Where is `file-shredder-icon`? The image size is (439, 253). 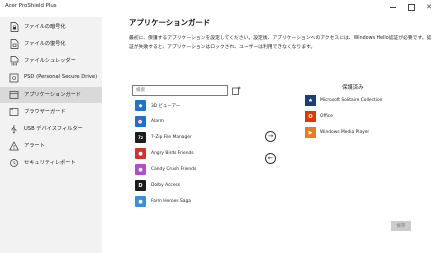
file-shredder-icon is located at coordinates (14, 61).